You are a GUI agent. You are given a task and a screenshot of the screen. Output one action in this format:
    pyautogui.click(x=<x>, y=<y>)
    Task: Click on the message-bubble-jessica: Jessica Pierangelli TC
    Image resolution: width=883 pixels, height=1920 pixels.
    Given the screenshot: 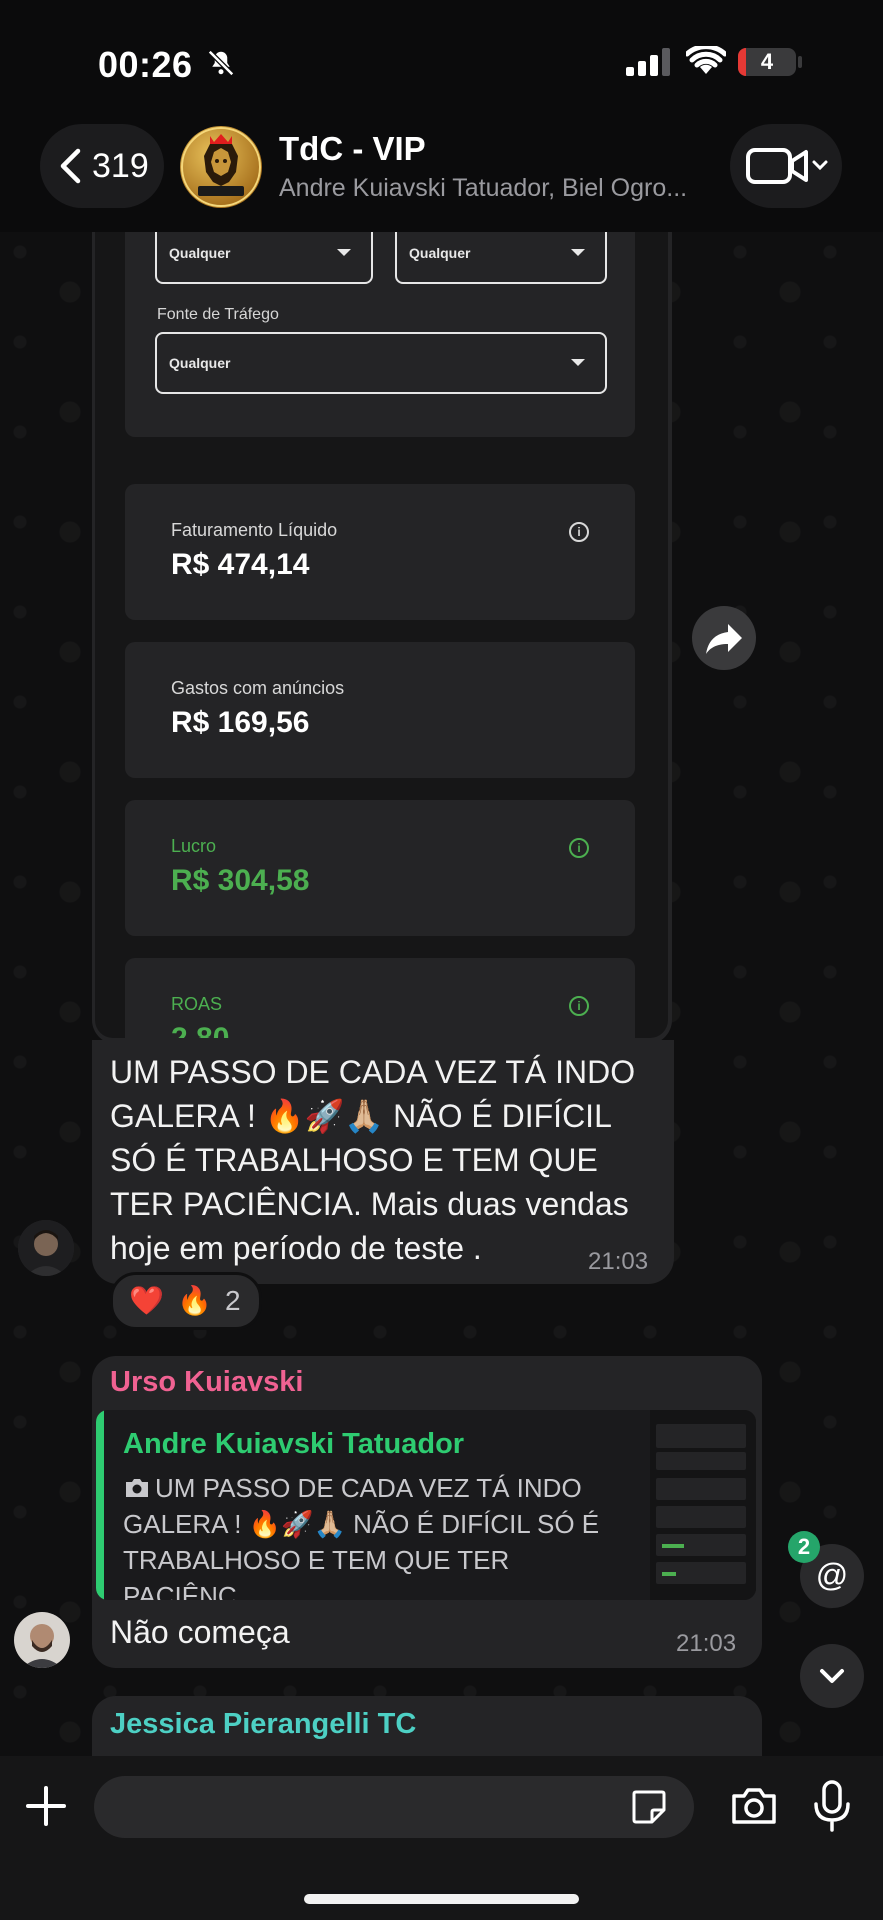 What is the action you would take?
    pyautogui.click(x=427, y=1726)
    